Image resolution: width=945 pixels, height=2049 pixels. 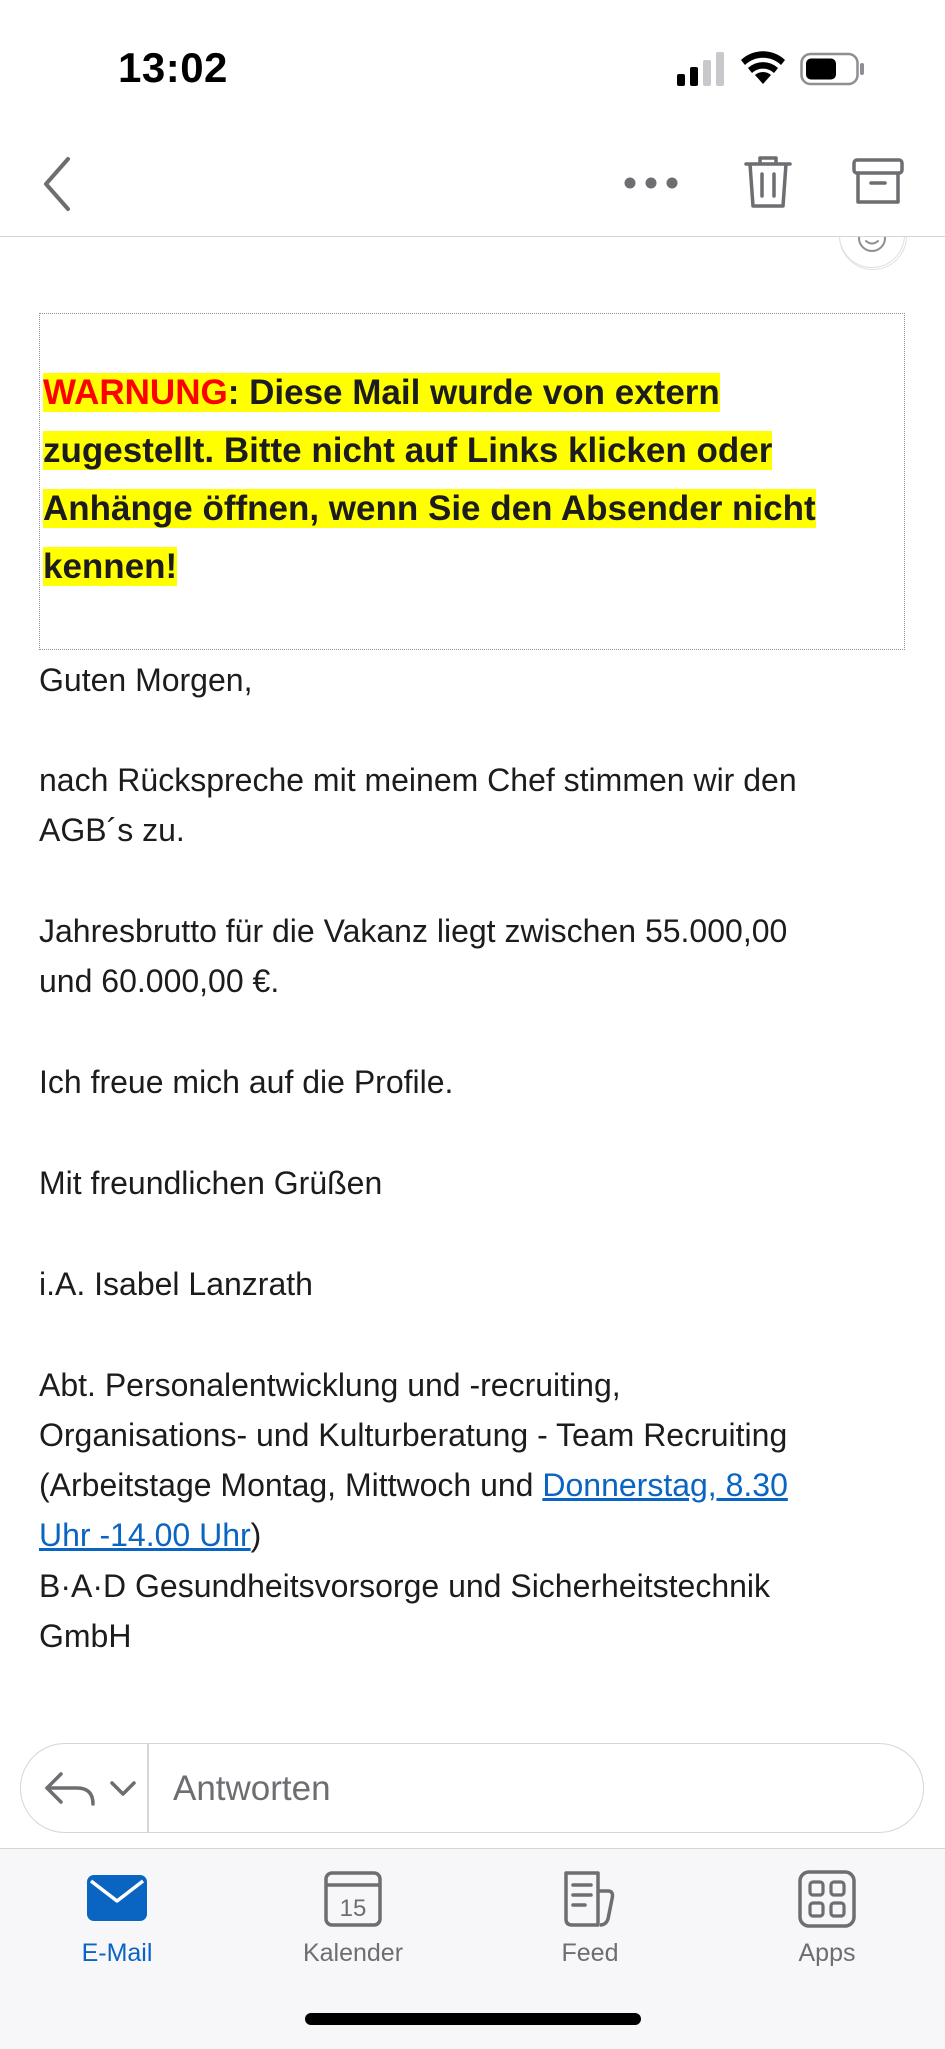 What do you see at coordinates (589, 1899) in the screenshot?
I see `feed-icon` at bounding box center [589, 1899].